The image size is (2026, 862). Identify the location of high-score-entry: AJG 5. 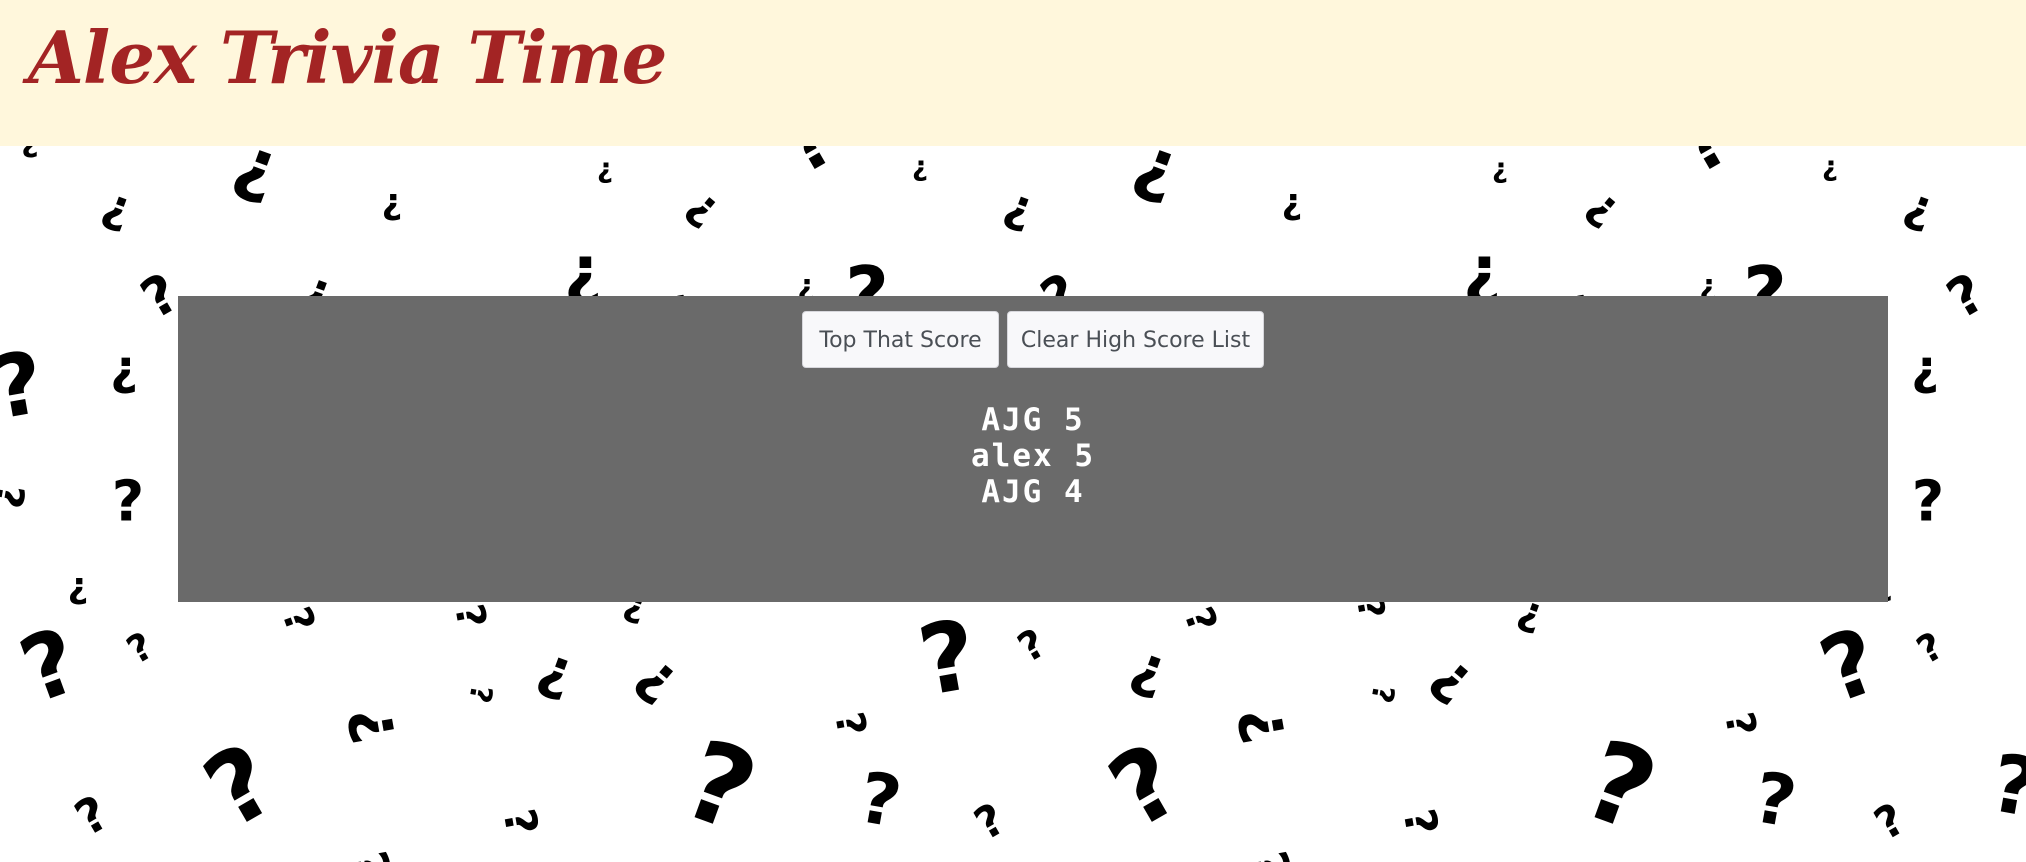
(1033, 420).